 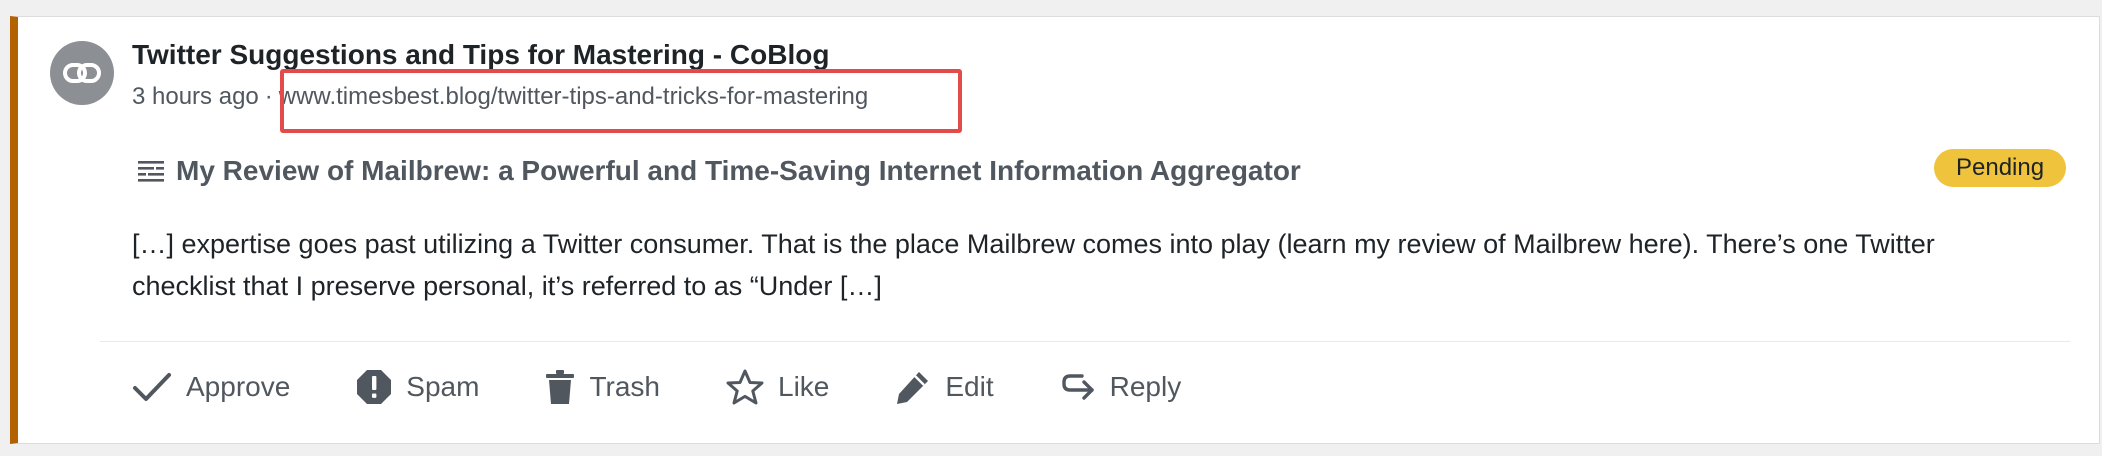 What do you see at coordinates (152, 387) in the screenshot?
I see `check-icon` at bounding box center [152, 387].